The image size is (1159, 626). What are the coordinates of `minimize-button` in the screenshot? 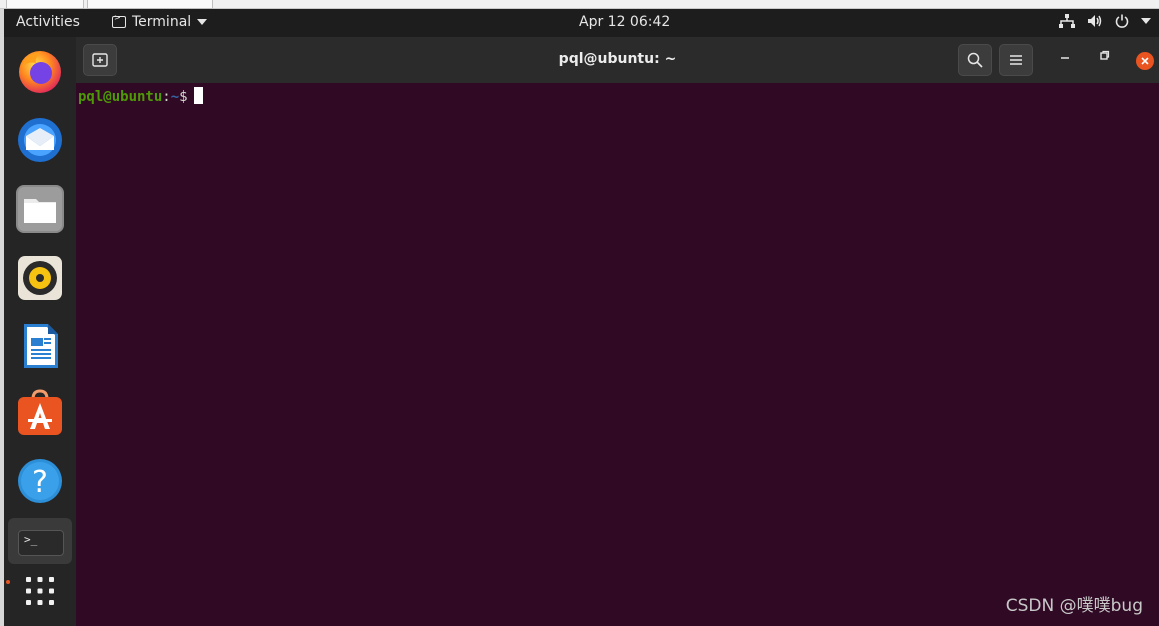 It's located at (1065, 57).